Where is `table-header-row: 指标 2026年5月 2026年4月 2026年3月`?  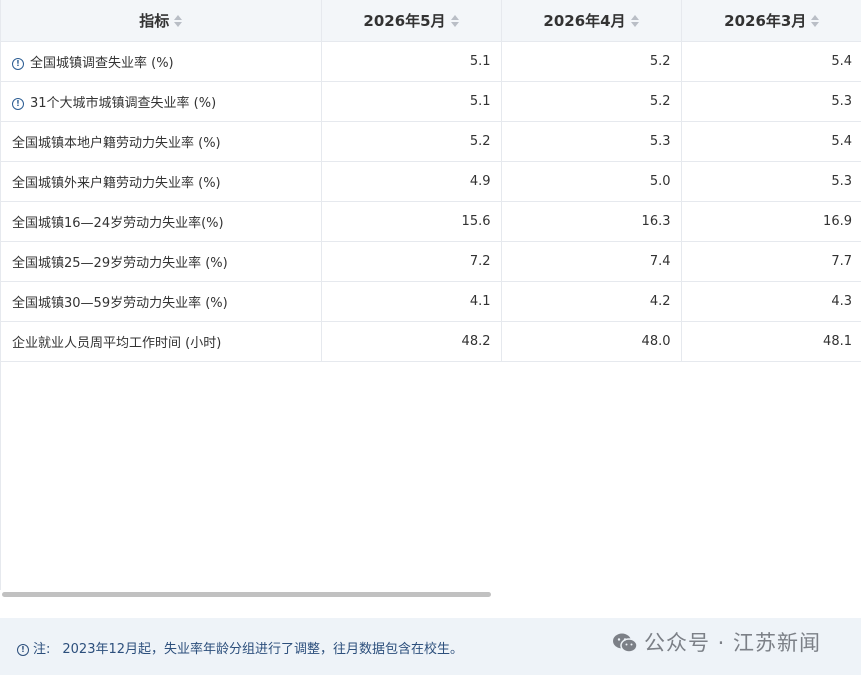
table-header-row: 指标 2026年5月 2026年4月 2026年3月 is located at coordinates (431, 21).